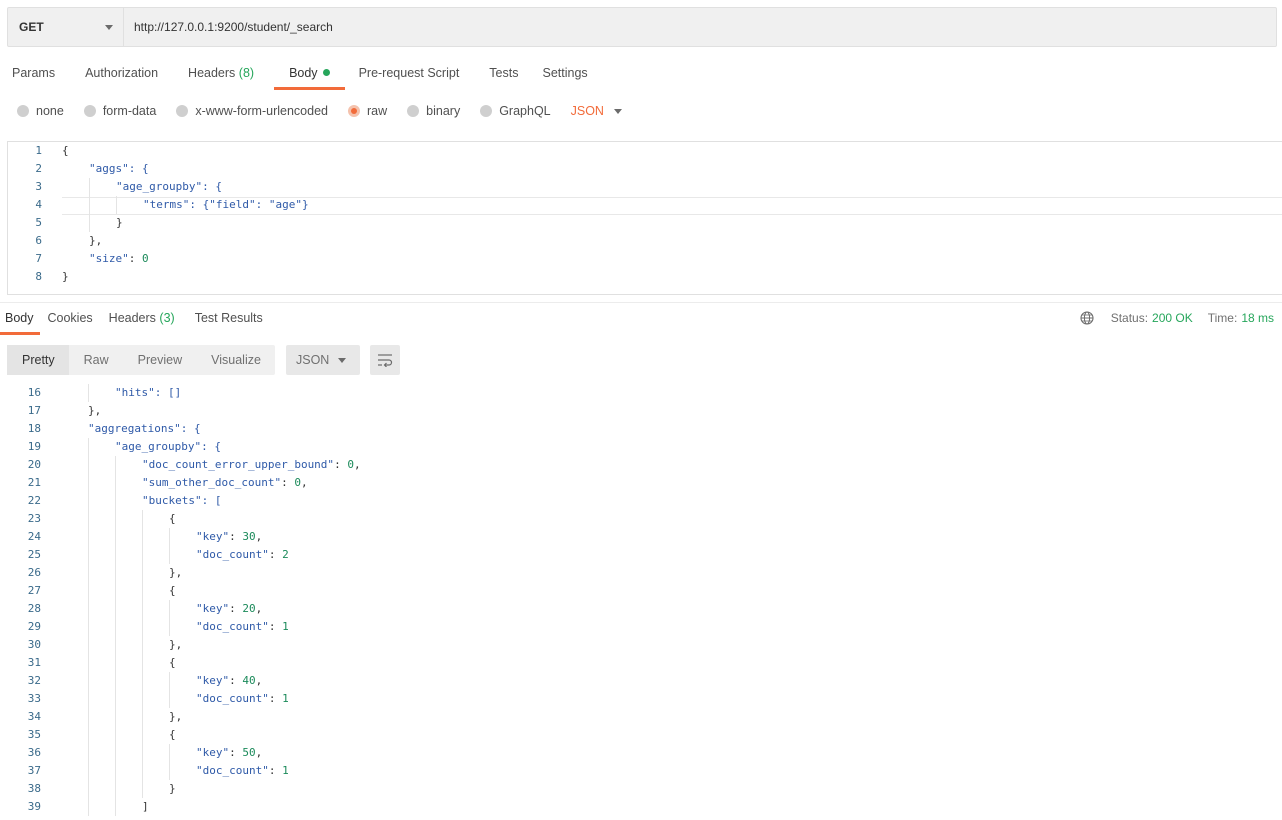 Image resolution: width=1282 pixels, height=820 pixels. I want to click on code-line: 23{, so click(644, 519).